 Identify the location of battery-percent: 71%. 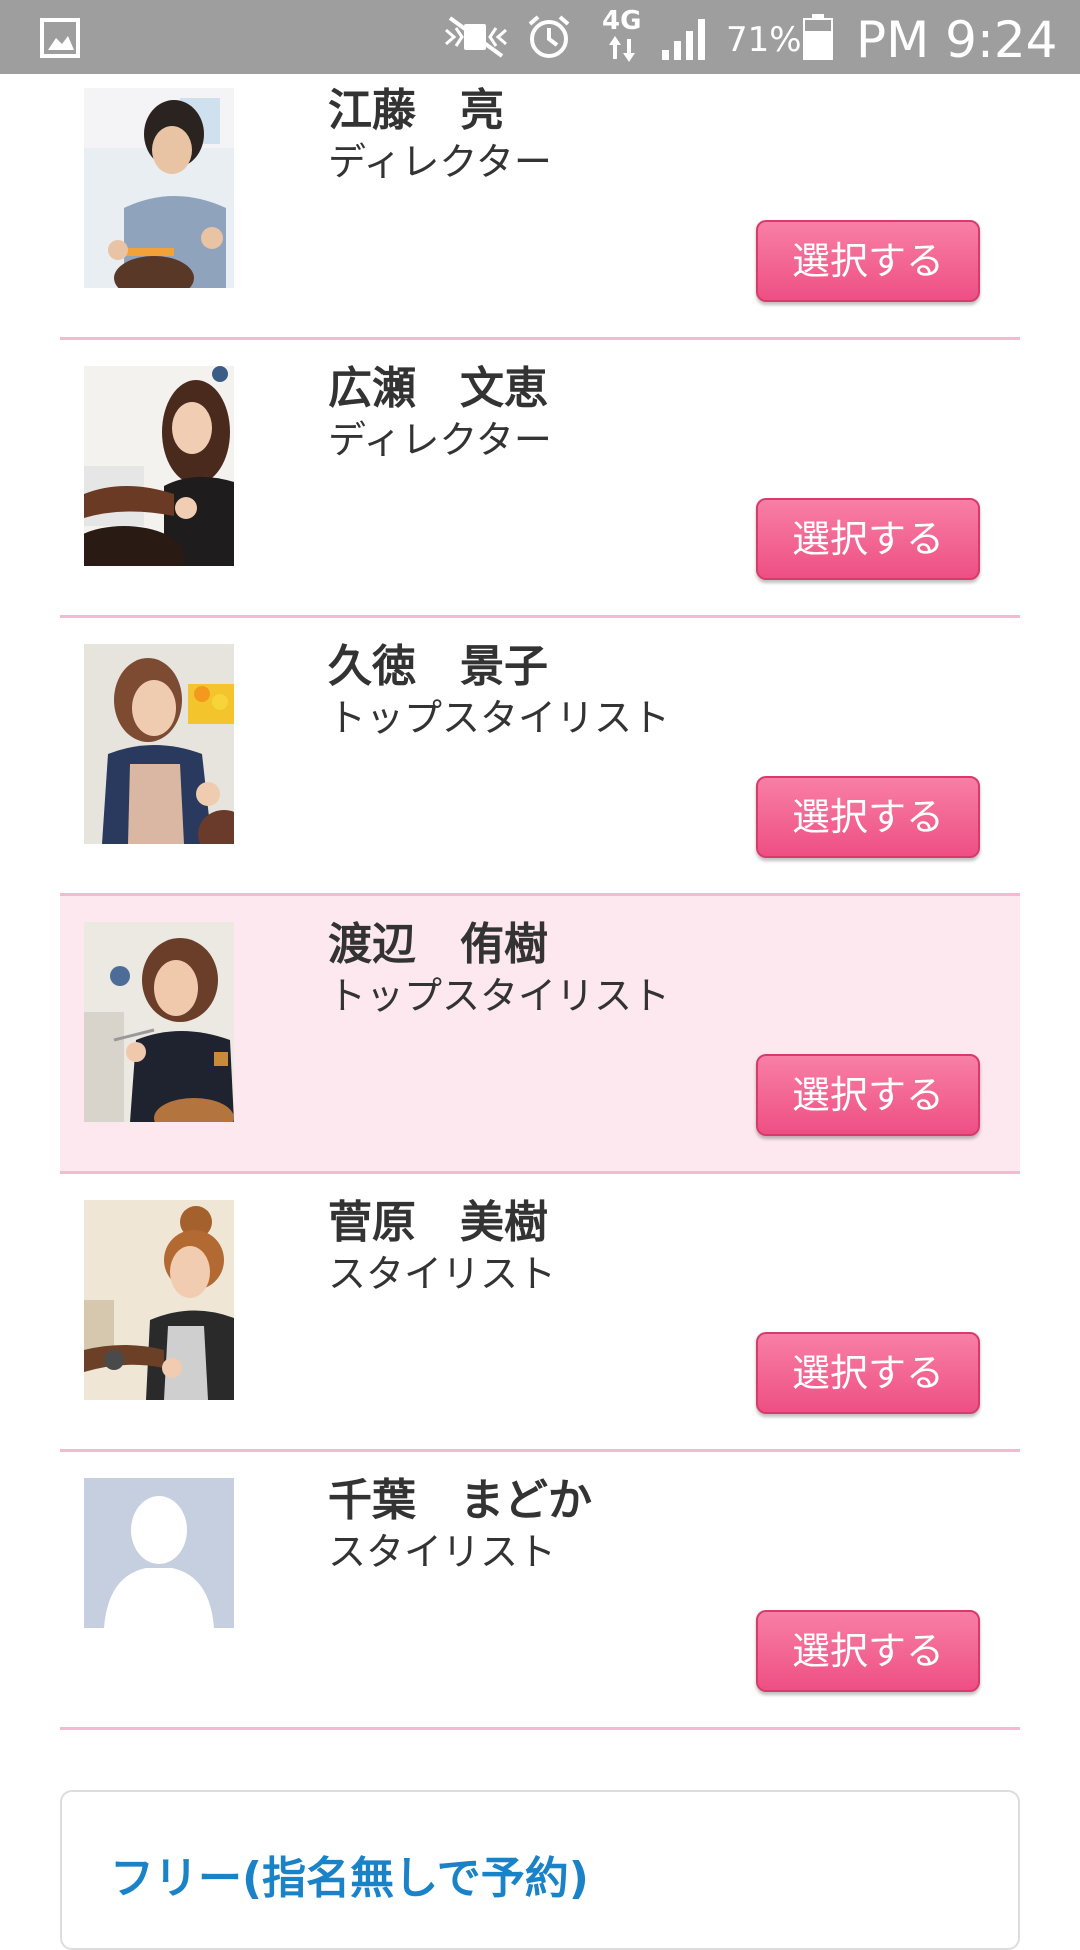
(764, 40).